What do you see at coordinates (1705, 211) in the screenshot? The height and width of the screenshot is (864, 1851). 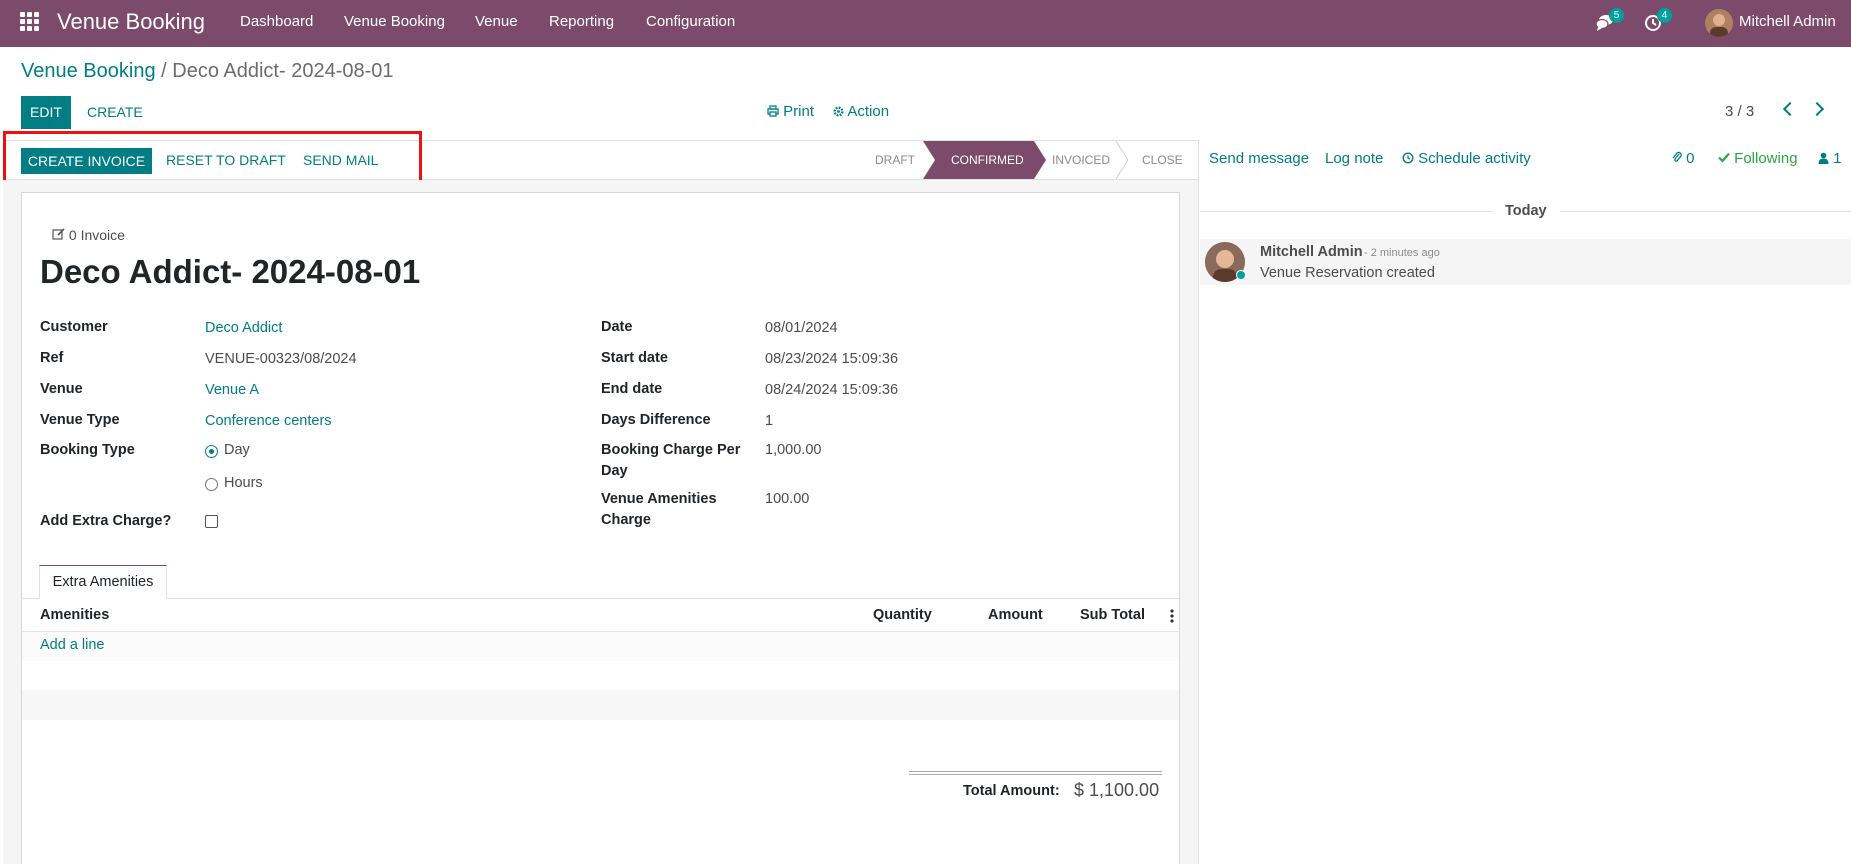 I see `today-line-right` at bounding box center [1705, 211].